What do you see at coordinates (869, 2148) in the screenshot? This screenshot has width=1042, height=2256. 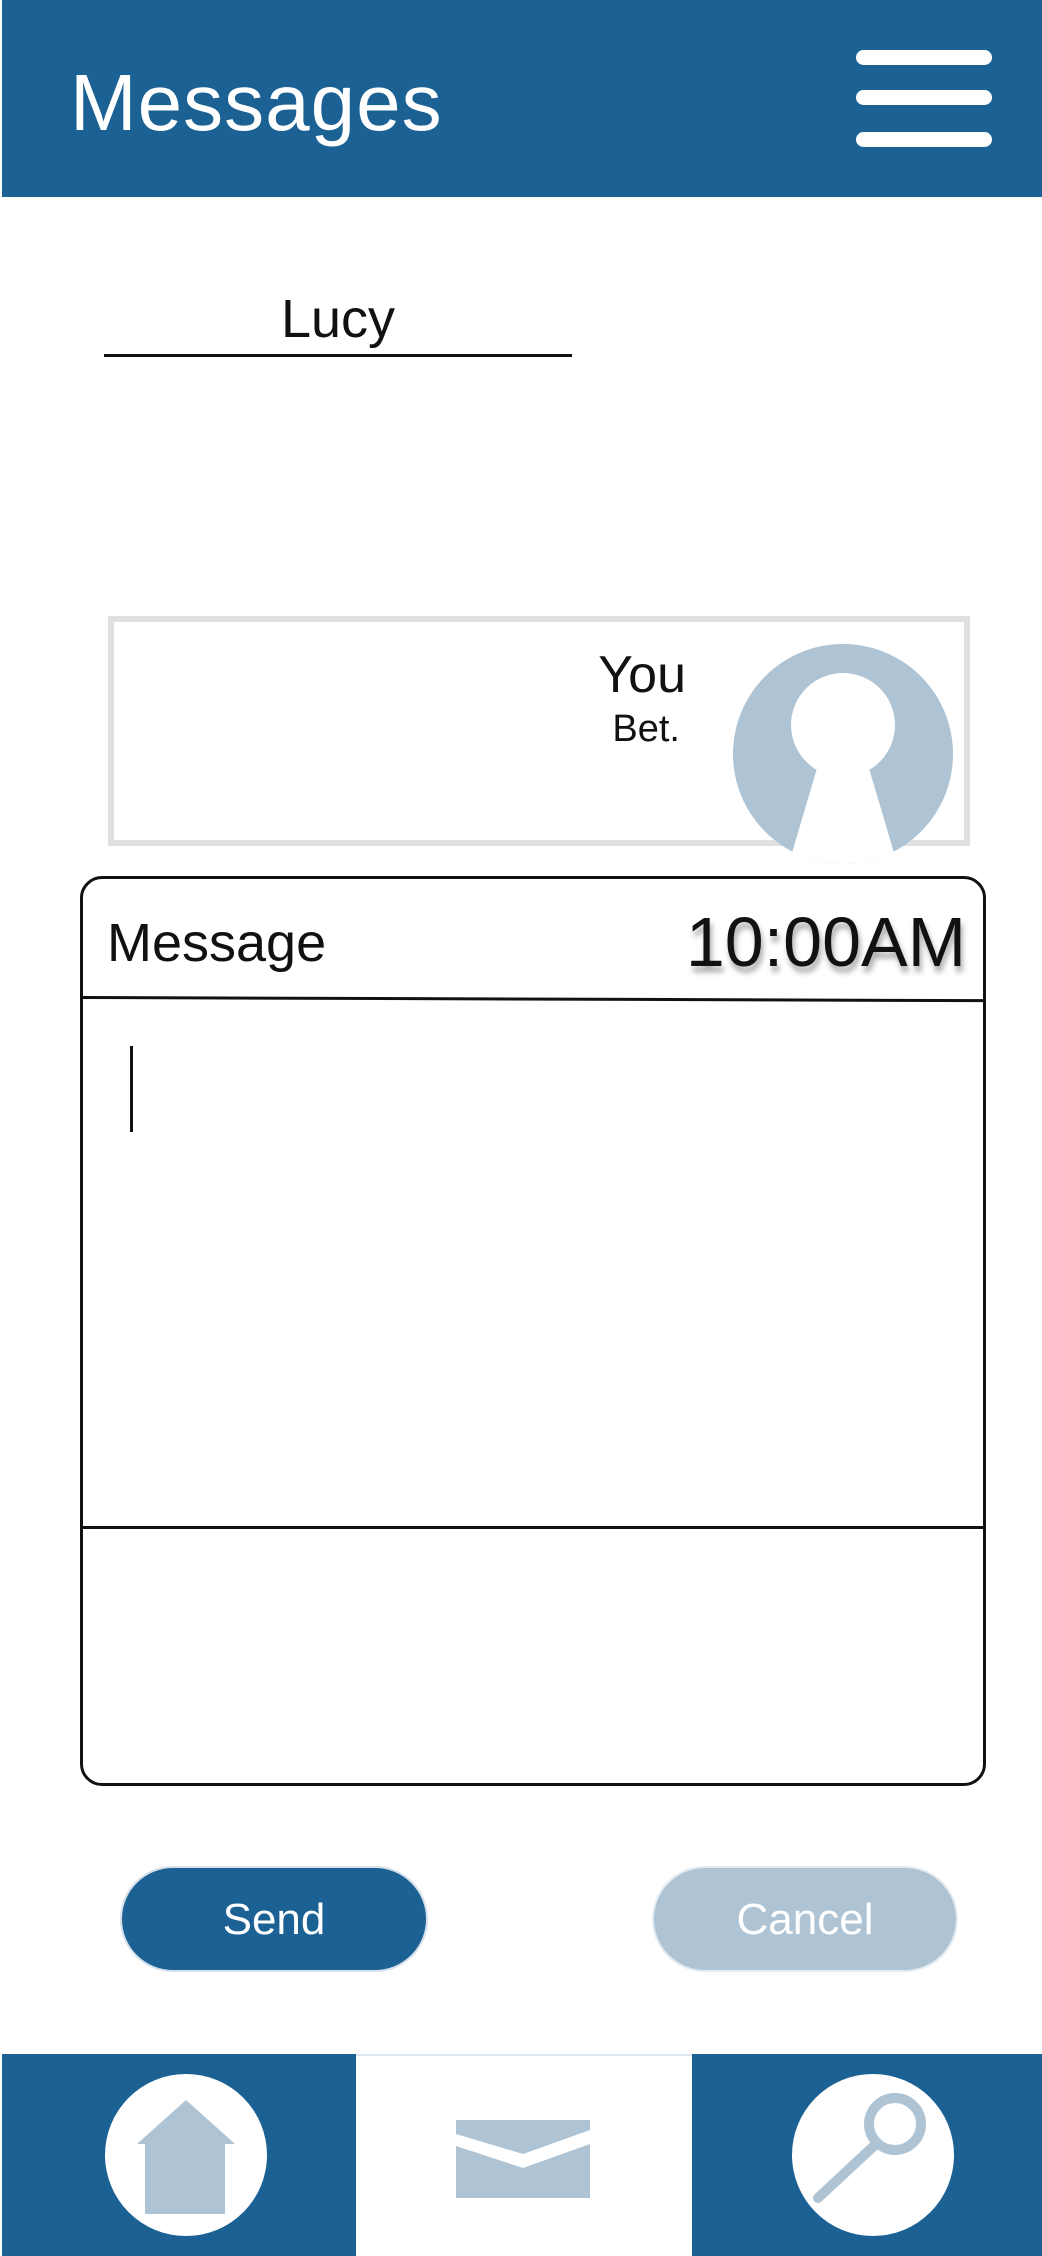 I see `search-icon` at bounding box center [869, 2148].